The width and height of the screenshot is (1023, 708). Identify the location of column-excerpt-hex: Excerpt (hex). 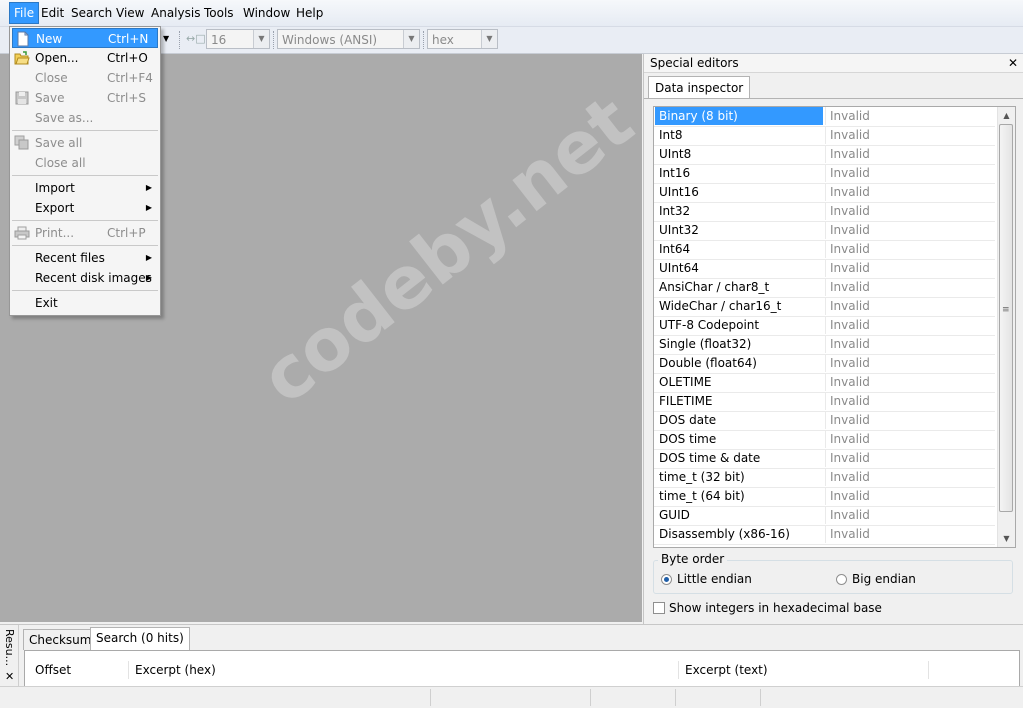
(404, 670).